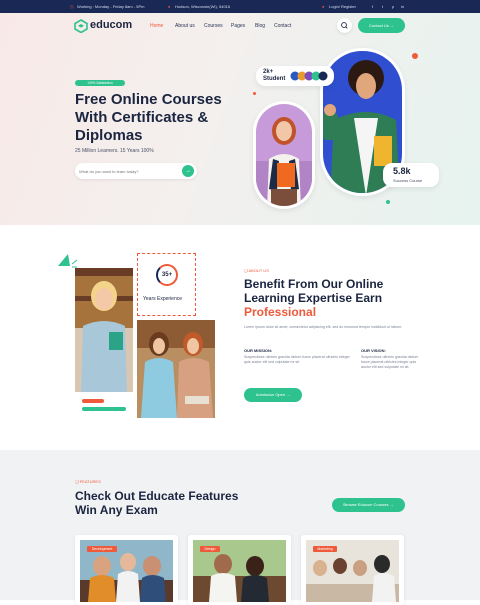 The image size is (480, 605). Describe the element at coordinates (116, 510) in the screenshot. I see `features-title-line-2: Win Any Exam` at that location.